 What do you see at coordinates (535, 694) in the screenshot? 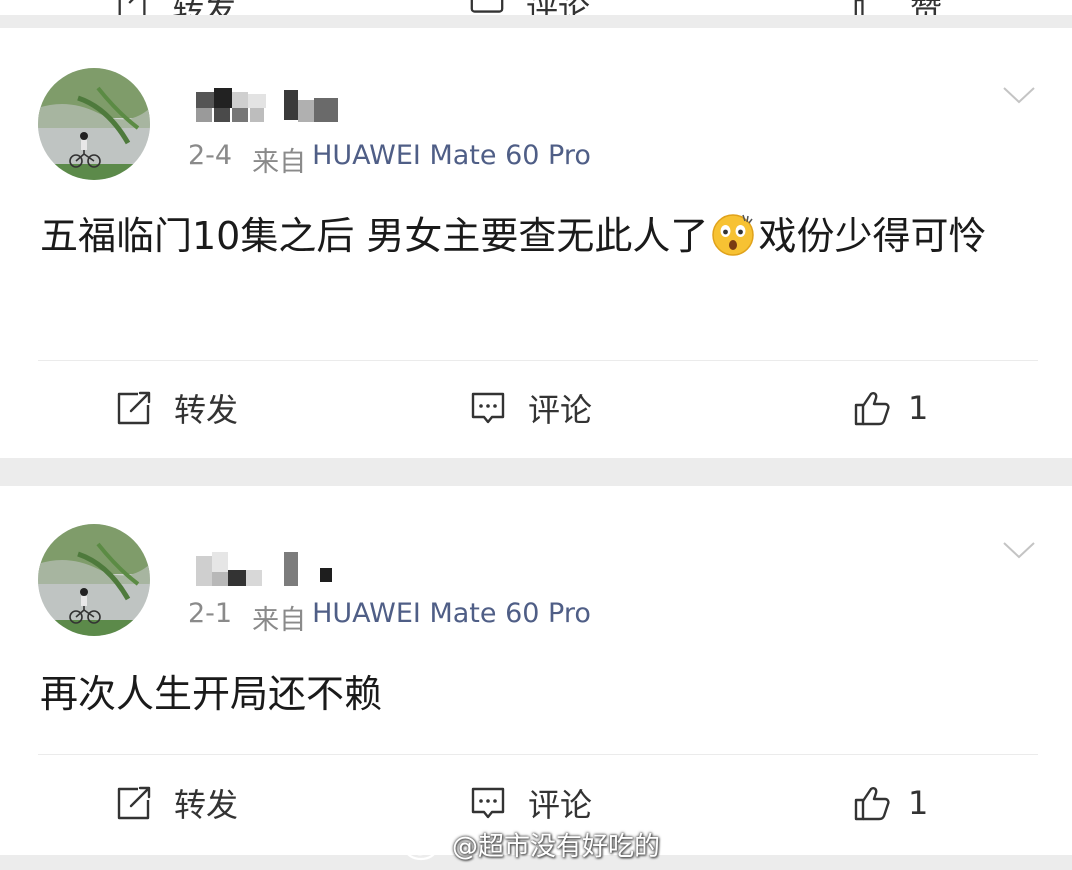
I see `post-content: 再次人生开局还不赖` at bounding box center [535, 694].